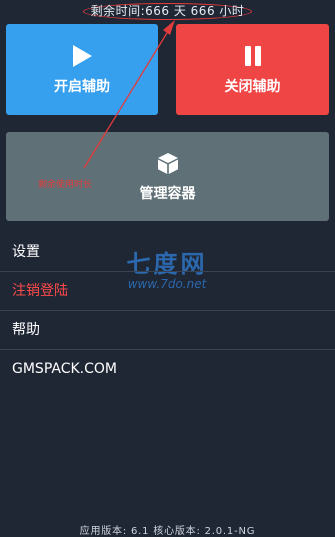 The height and width of the screenshot is (537, 335). I want to click on play-icon, so click(82, 55).